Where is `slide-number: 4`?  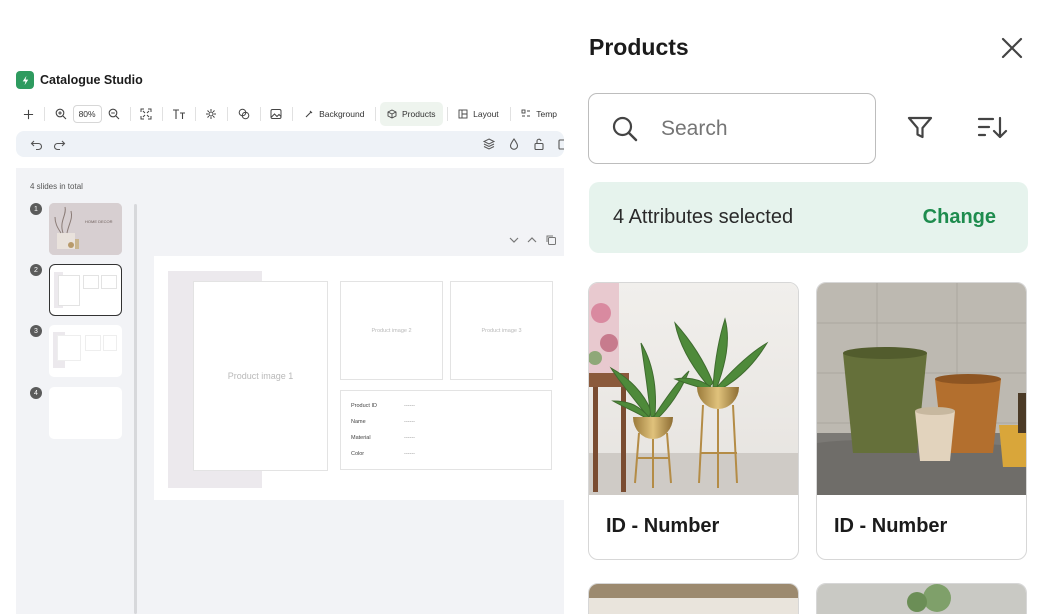 slide-number: 4 is located at coordinates (36, 393).